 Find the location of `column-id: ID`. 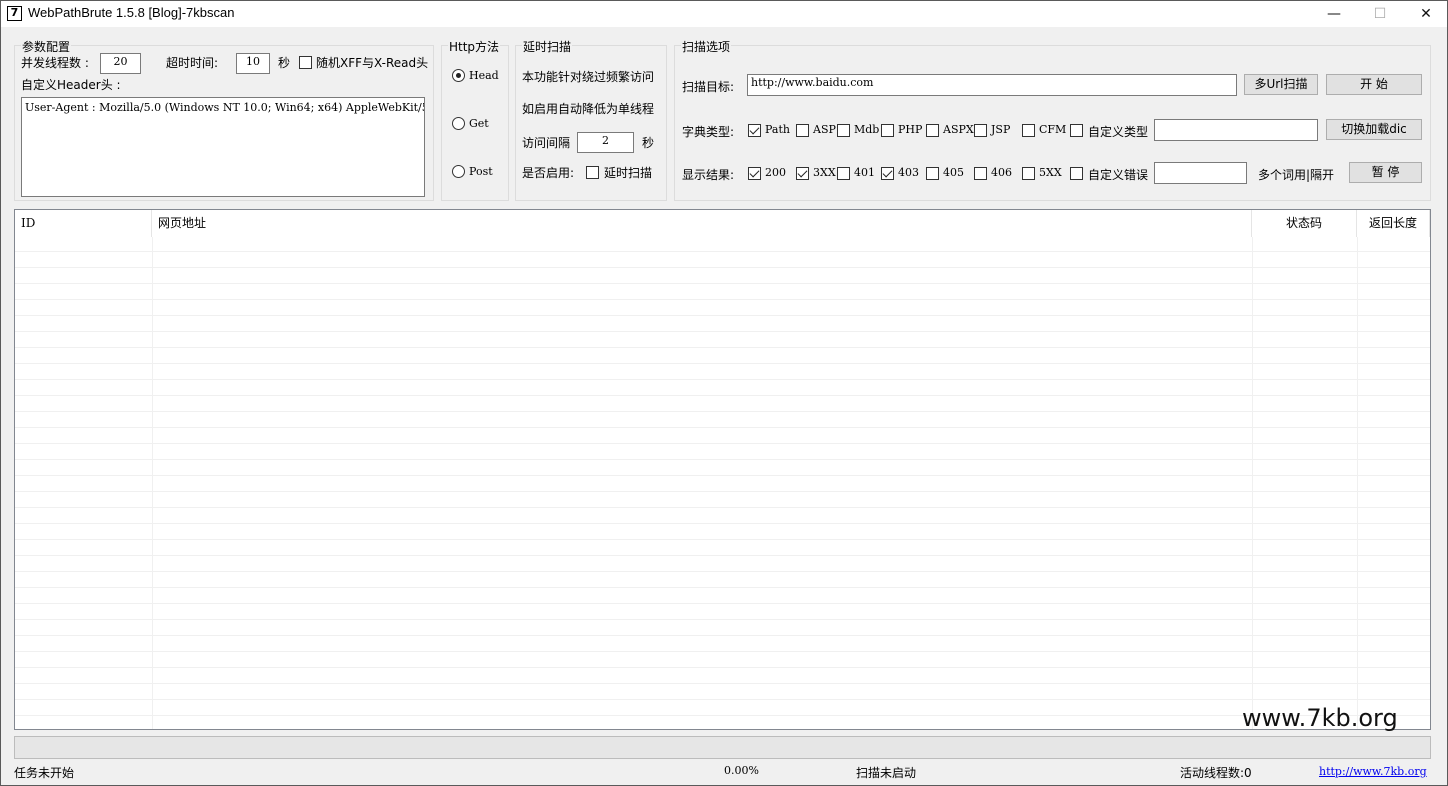

column-id: ID is located at coordinates (83, 223).